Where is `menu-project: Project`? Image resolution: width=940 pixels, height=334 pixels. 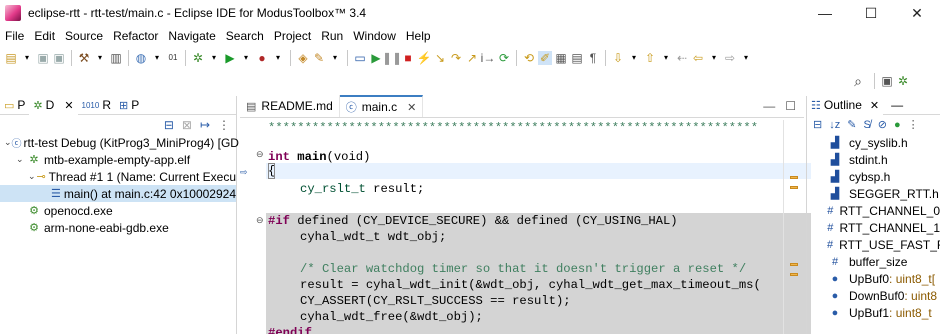 menu-project: Project is located at coordinates (292, 36).